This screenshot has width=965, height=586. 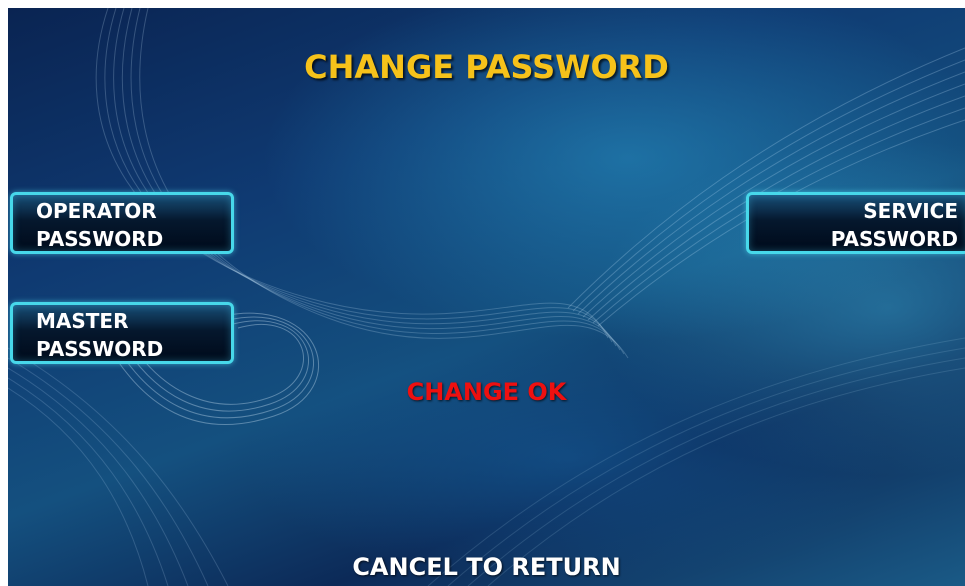 I want to click on page-title: CHANGE PASSWORD, so click(x=486, y=67).